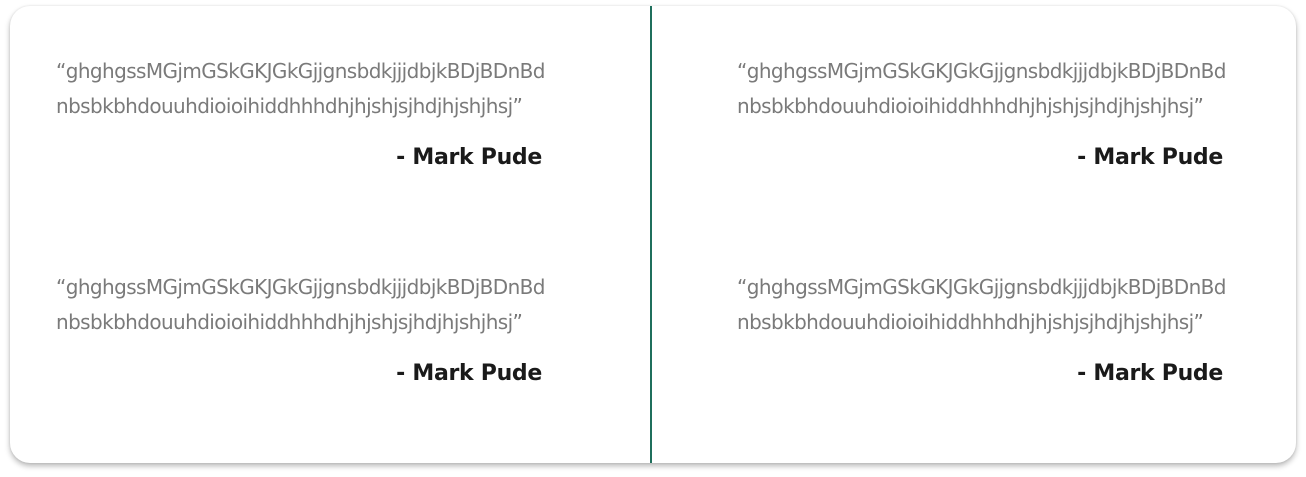  I want to click on column-divider, so click(651, 234).